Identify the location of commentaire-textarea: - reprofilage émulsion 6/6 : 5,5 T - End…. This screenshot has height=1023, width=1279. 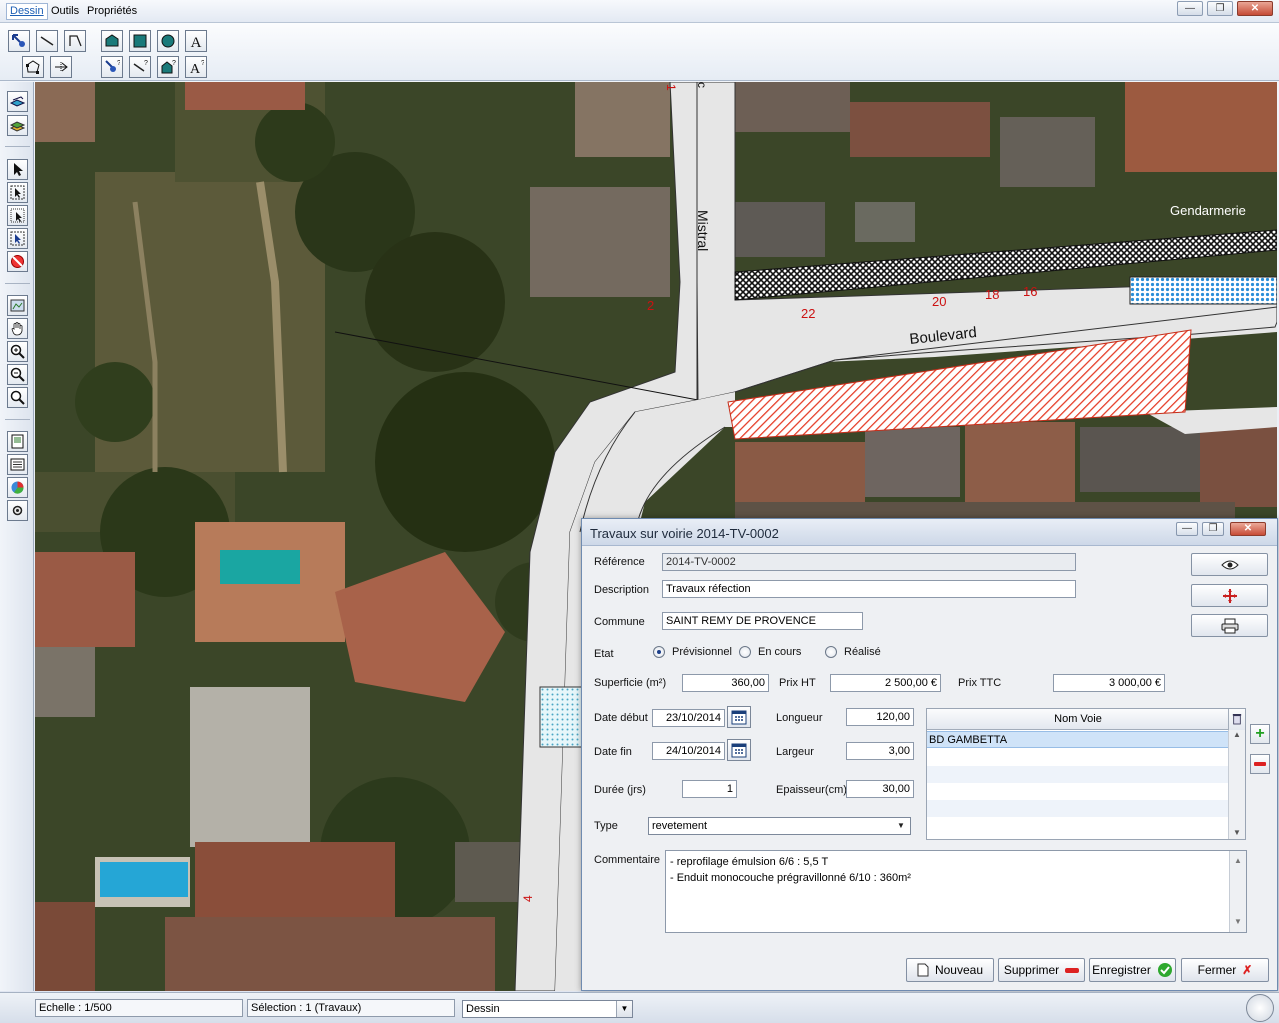
(956, 891).